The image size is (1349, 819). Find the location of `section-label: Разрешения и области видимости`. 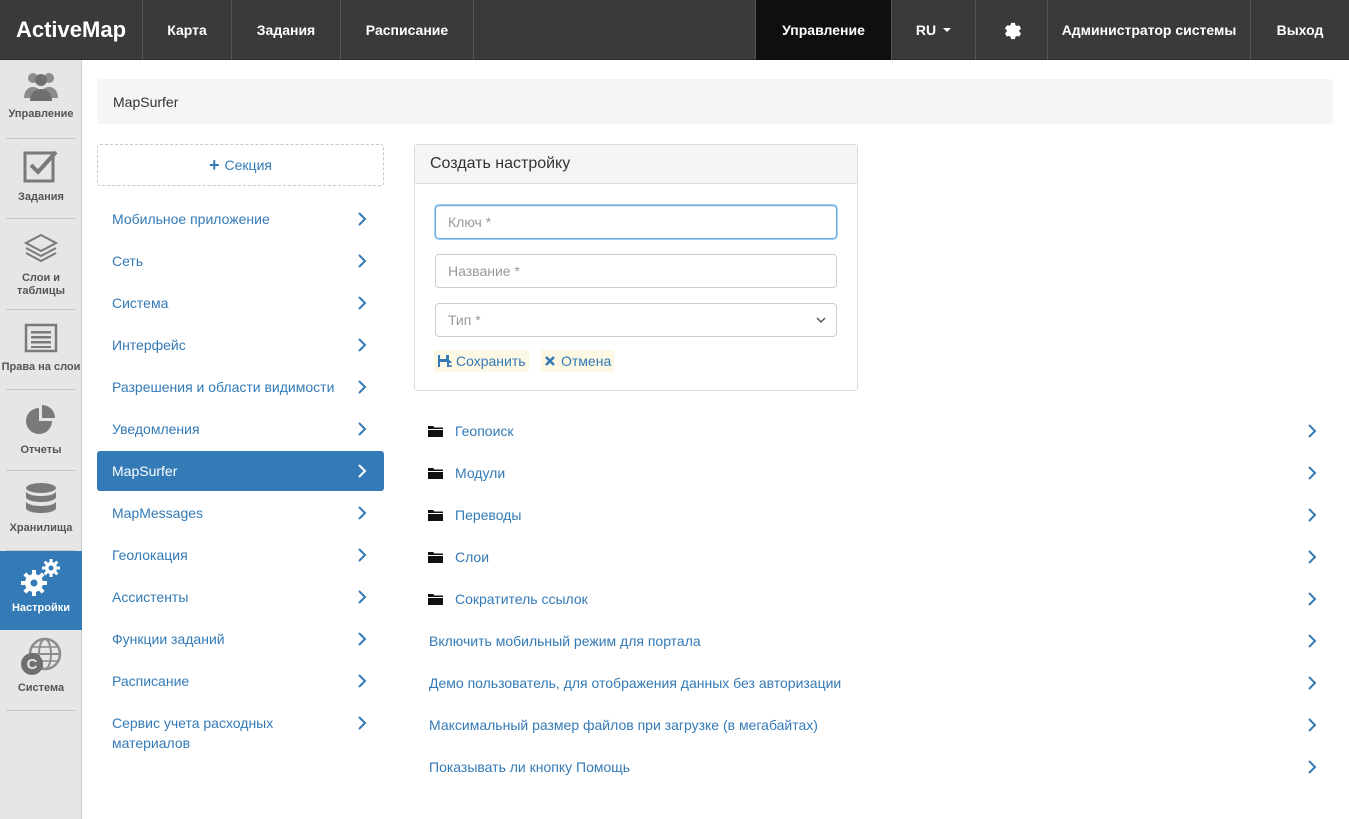

section-label: Разрешения и области видимости is located at coordinates (223, 387).